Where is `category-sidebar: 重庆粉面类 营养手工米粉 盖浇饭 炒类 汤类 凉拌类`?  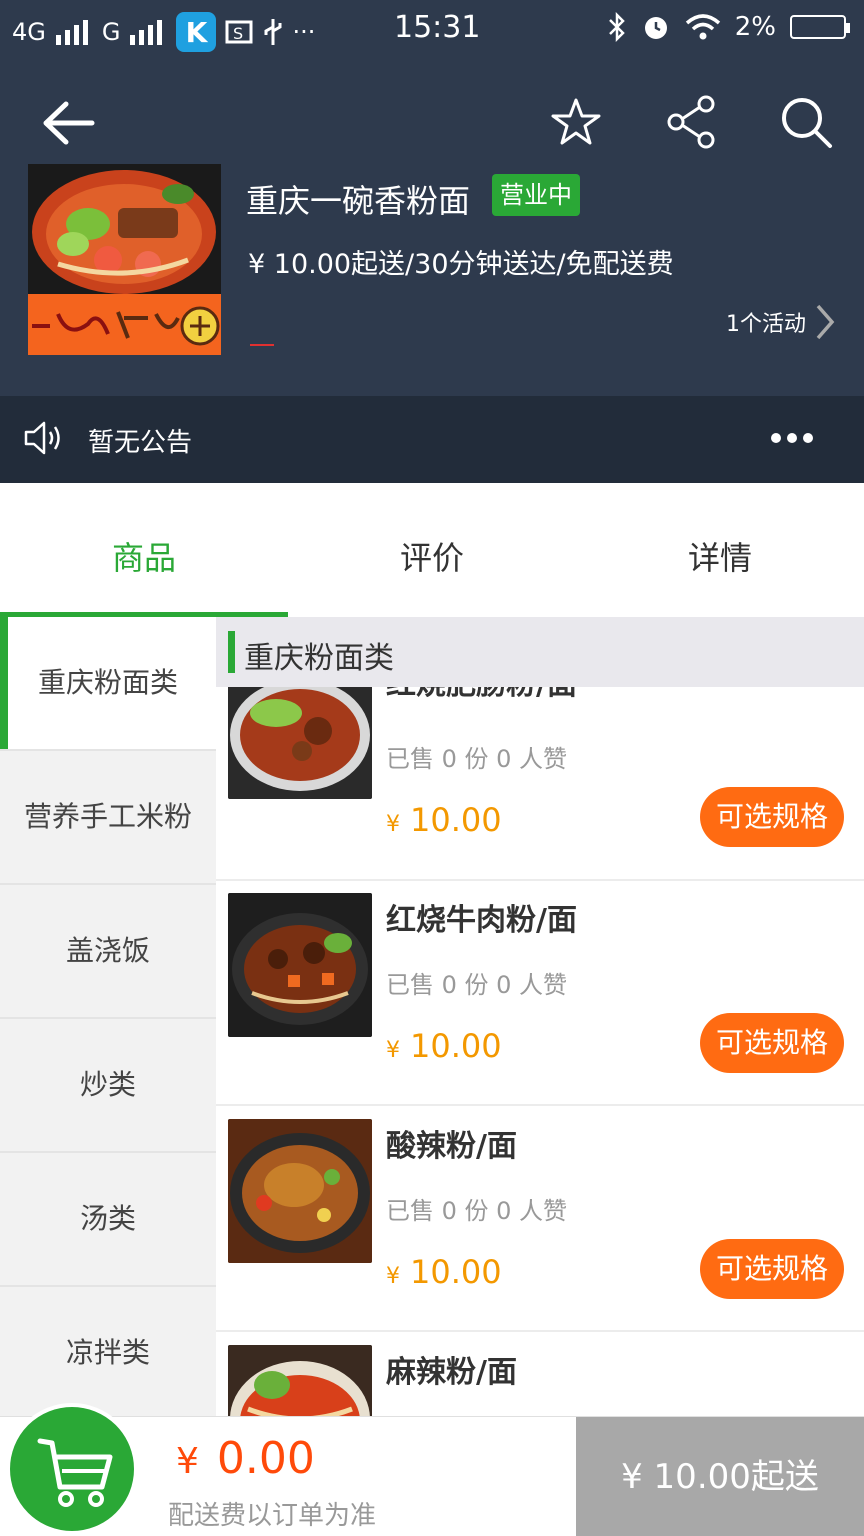
category-sidebar: 重庆粉面类 营养手工米粉 盖浇饭 炒类 汤类 凉拌类 is located at coordinates (108, 1019).